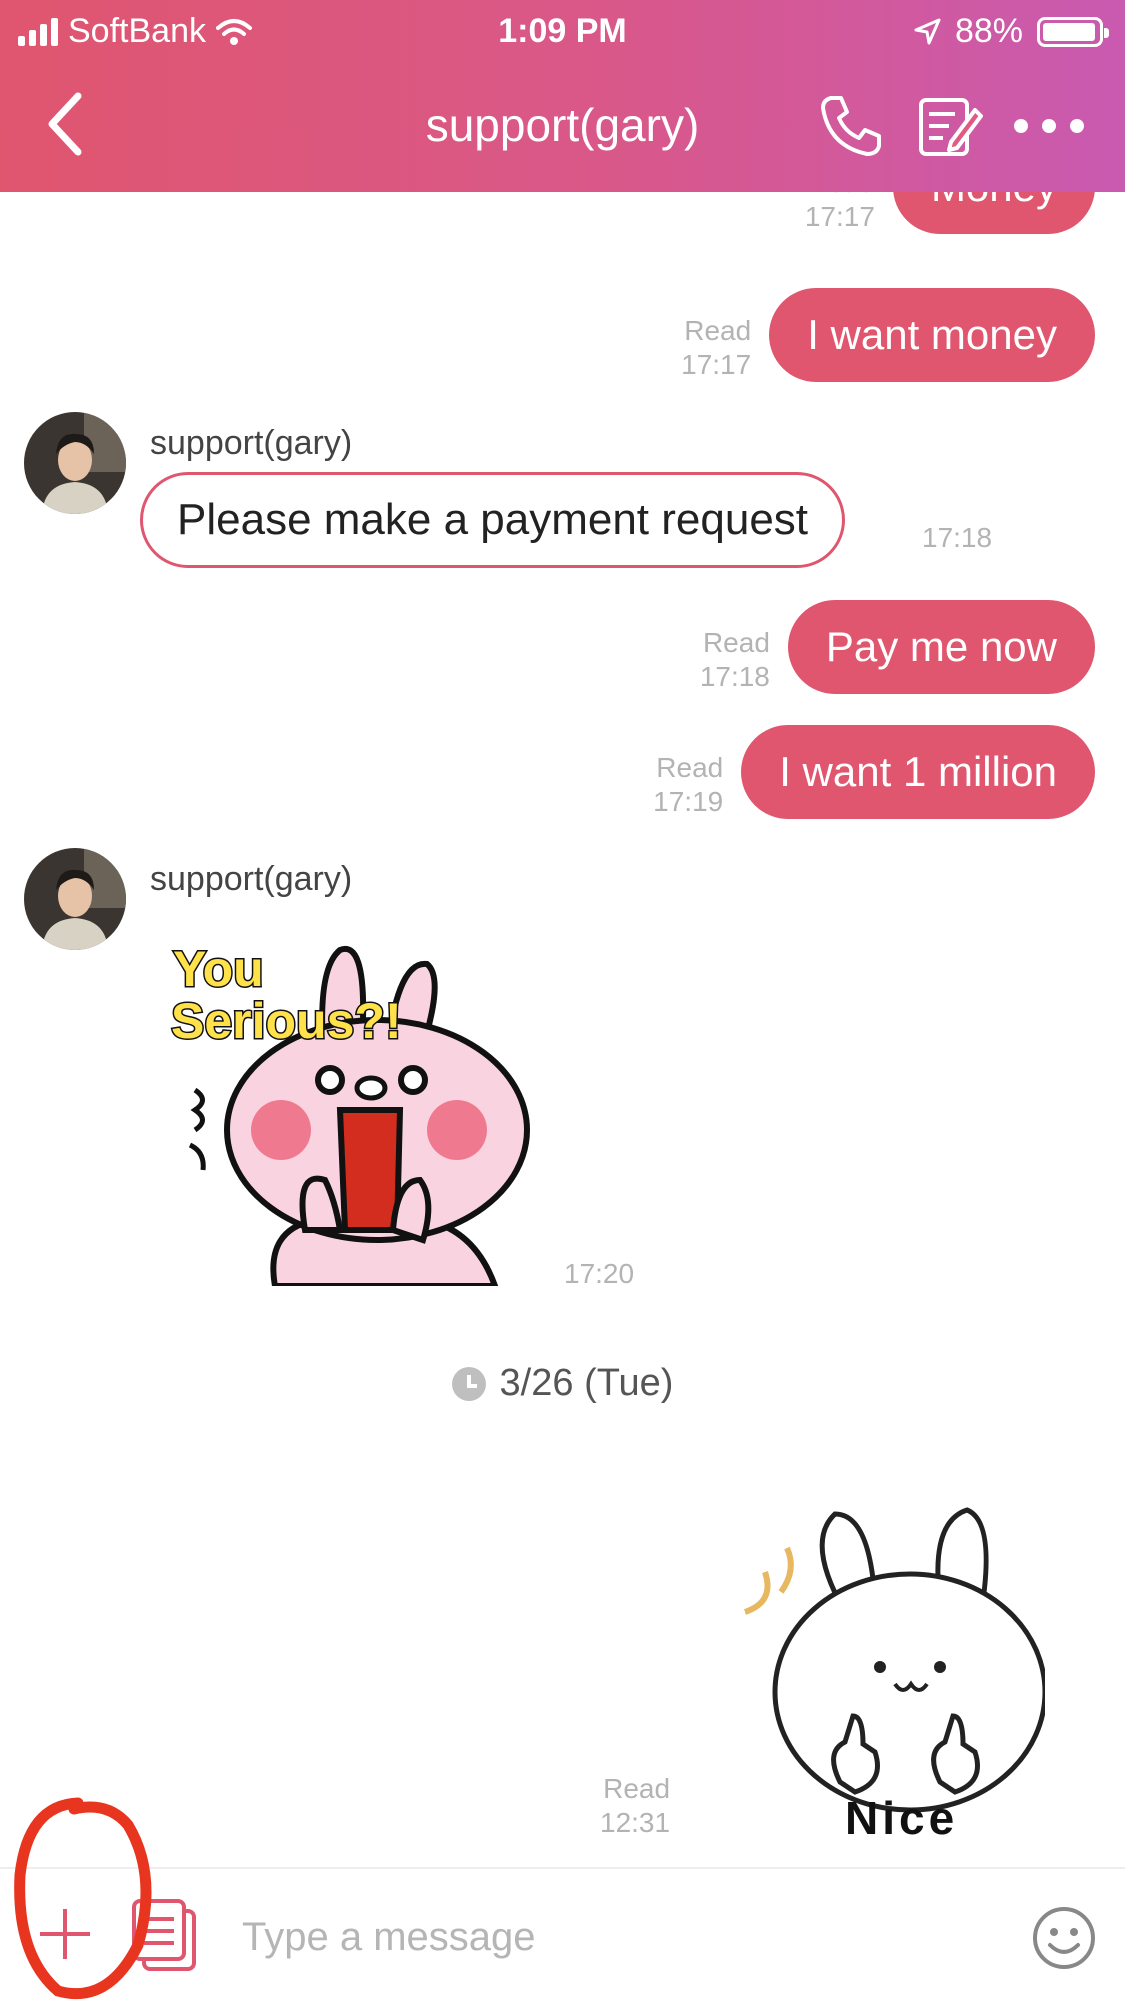 Image resolution: width=1125 pixels, height=2003 pixels. I want to click on svg-text: Nice, so click(901, 1817).